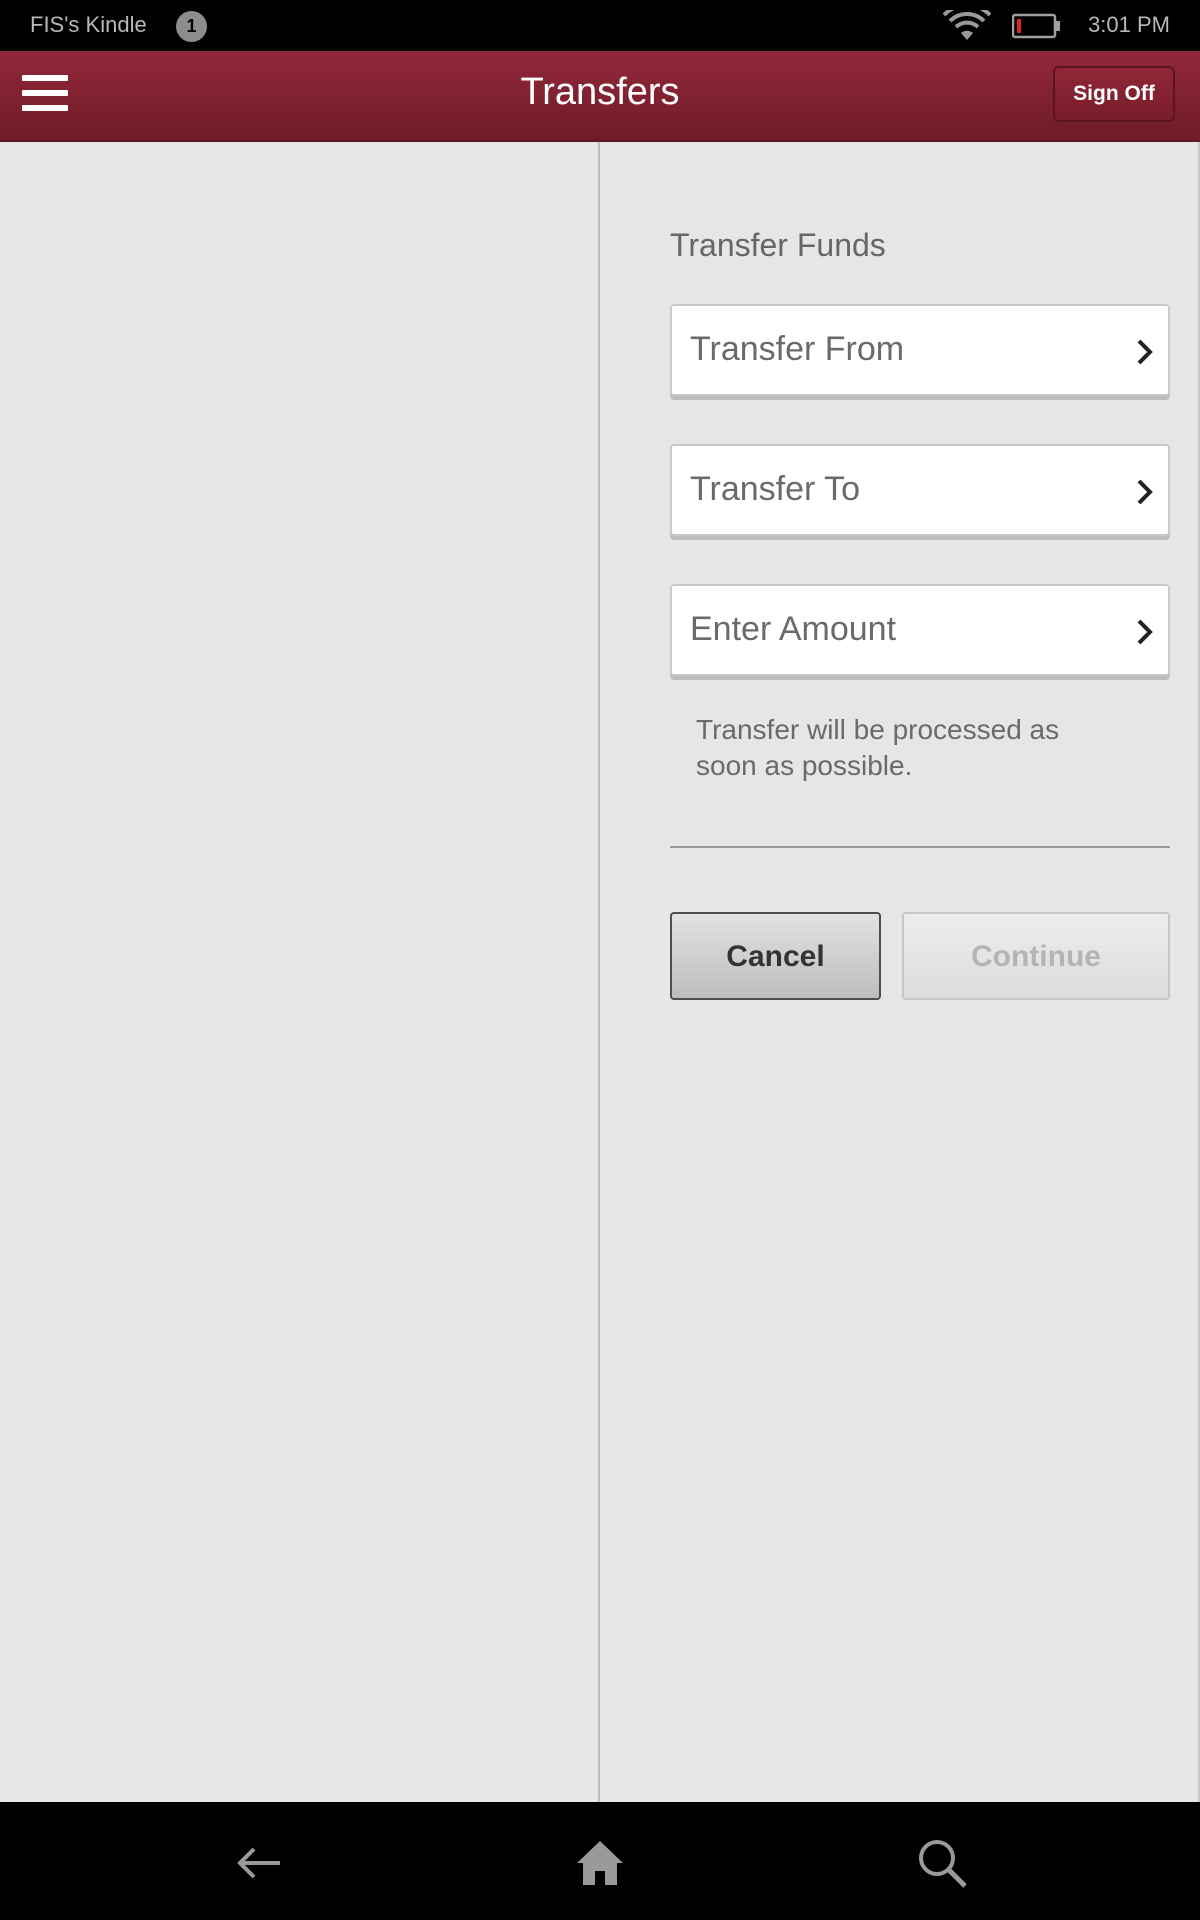 Image resolution: width=1200 pixels, height=1920 pixels. Describe the element at coordinates (88, 24) in the screenshot. I see `device-name: FIS's Kindle` at that location.